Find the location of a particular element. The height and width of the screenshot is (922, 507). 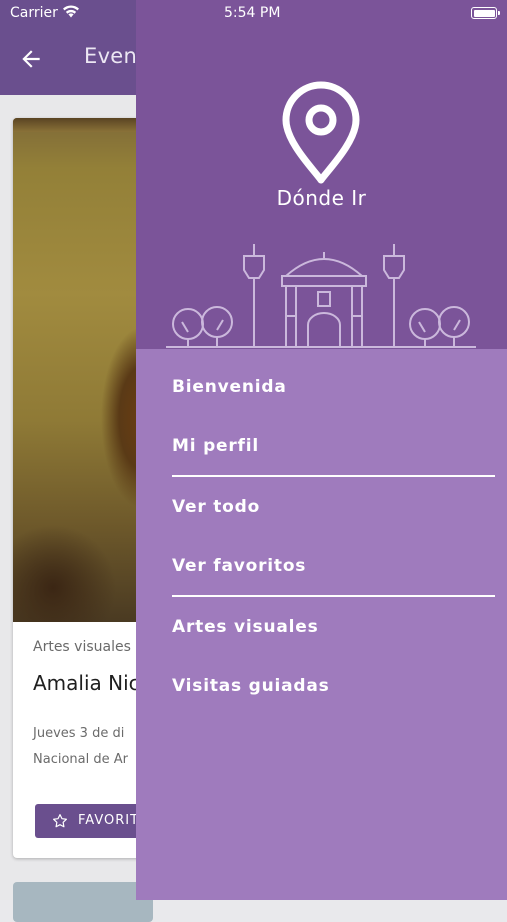

menu-item-bienvenida: Bienvenida is located at coordinates (229, 387).